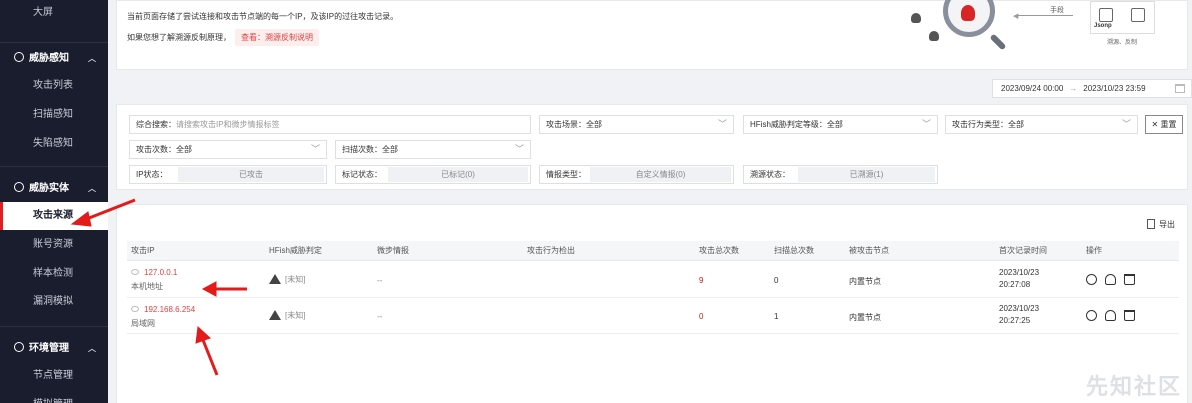  I want to click on export-button: 导出, so click(1161, 224).